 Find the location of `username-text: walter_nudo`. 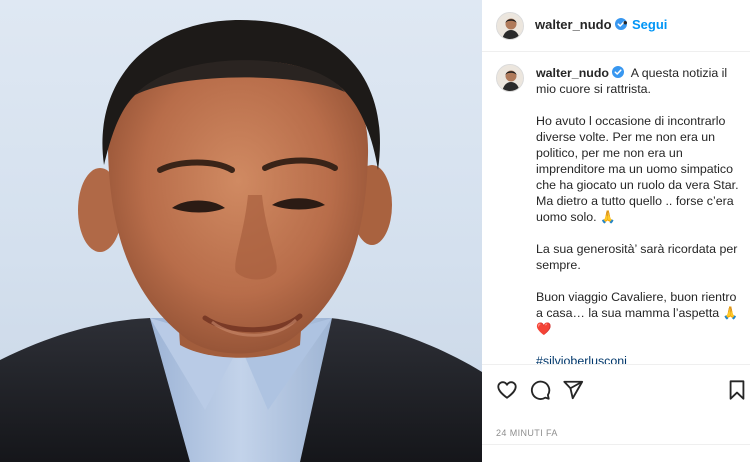

username-text: walter_nudo is located at coordinates (573, 24).